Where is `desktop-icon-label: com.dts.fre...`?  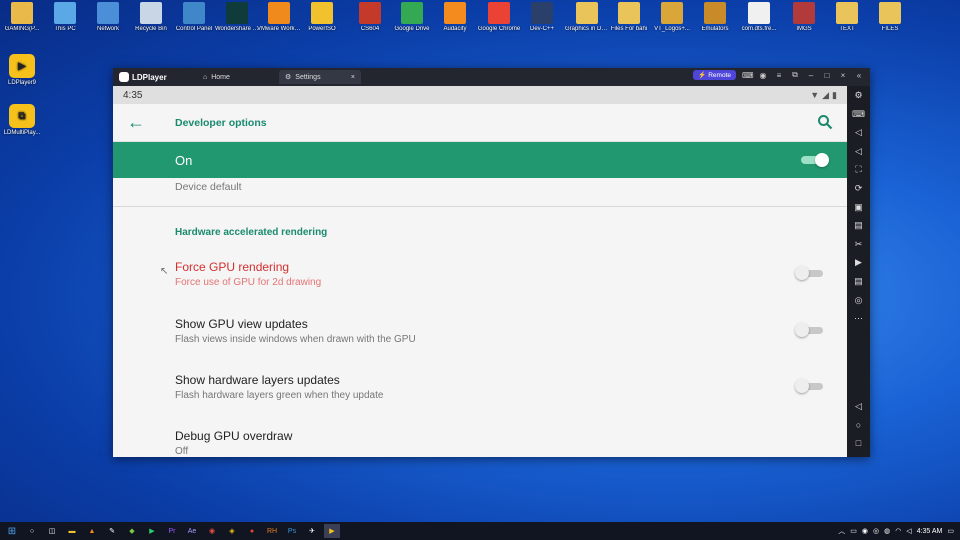 desktop-icon-label: com.dts.fre... is located at coordinates (759, 29).